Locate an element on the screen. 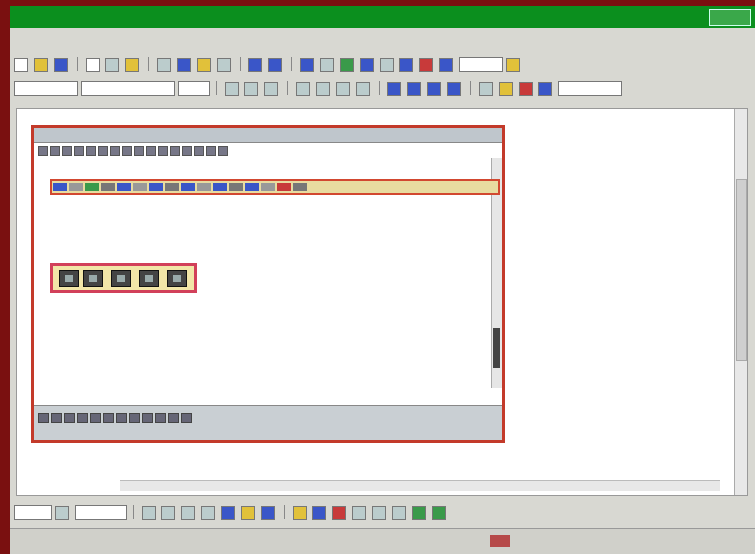  cut-icon is located at coordinates (164, 65).